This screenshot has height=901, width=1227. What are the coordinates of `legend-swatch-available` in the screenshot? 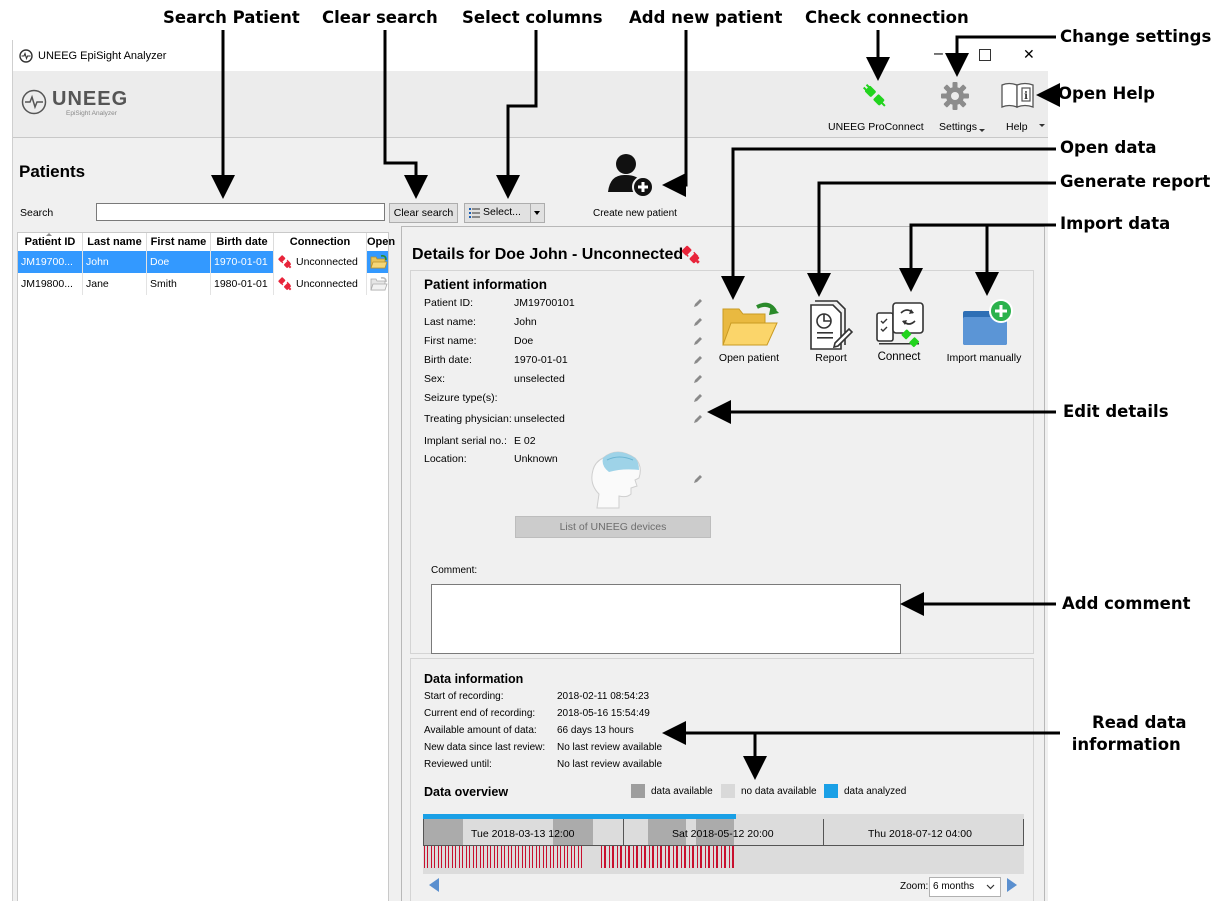 It's located at (638, 791).